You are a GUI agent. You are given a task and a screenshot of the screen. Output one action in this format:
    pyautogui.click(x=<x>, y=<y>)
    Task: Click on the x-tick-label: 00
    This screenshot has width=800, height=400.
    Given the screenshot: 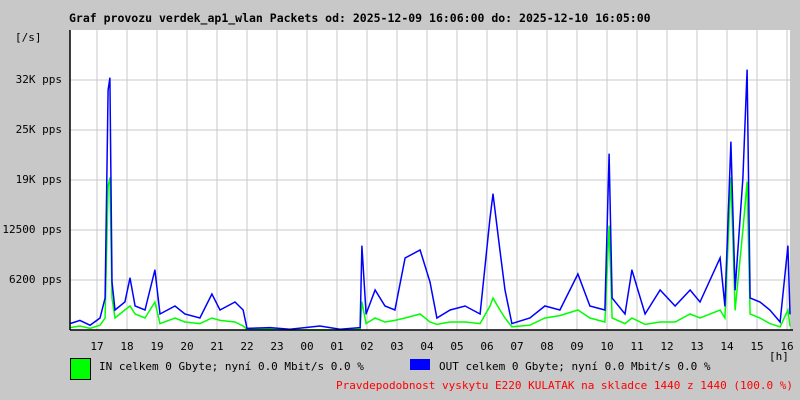 What is the action you would take?
    pyautogui.click(x=307, y=346)
    